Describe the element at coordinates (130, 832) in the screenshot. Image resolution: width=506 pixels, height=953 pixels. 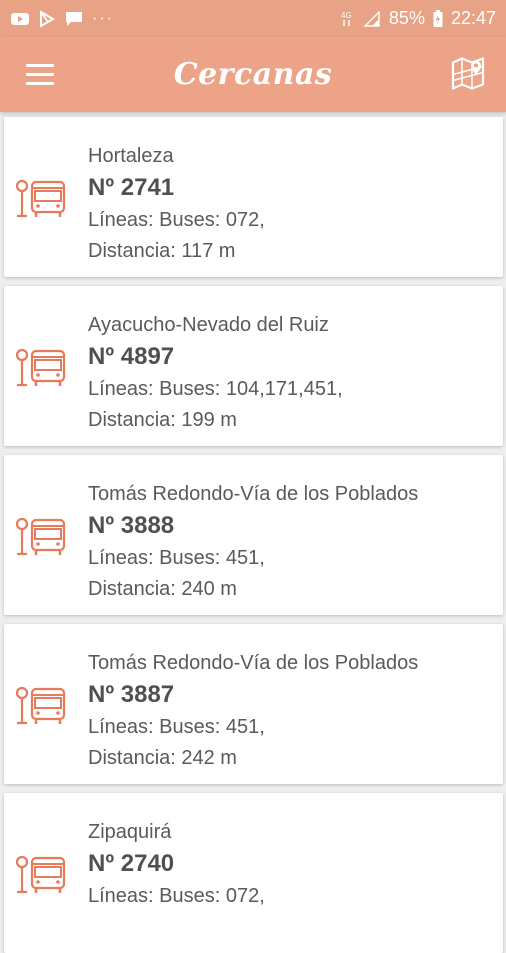
I see `stop-name: Zipaquirá` at that location.